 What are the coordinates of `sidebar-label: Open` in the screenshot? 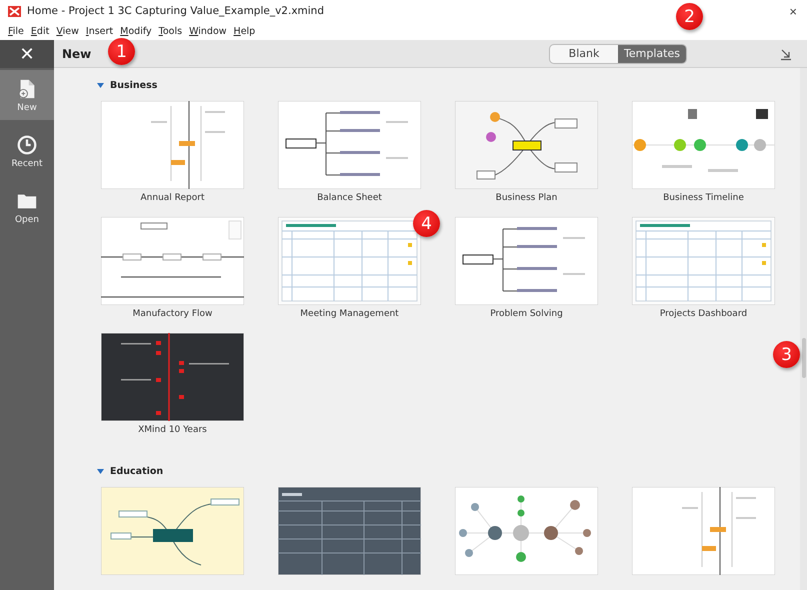 It's located at (27, 219).